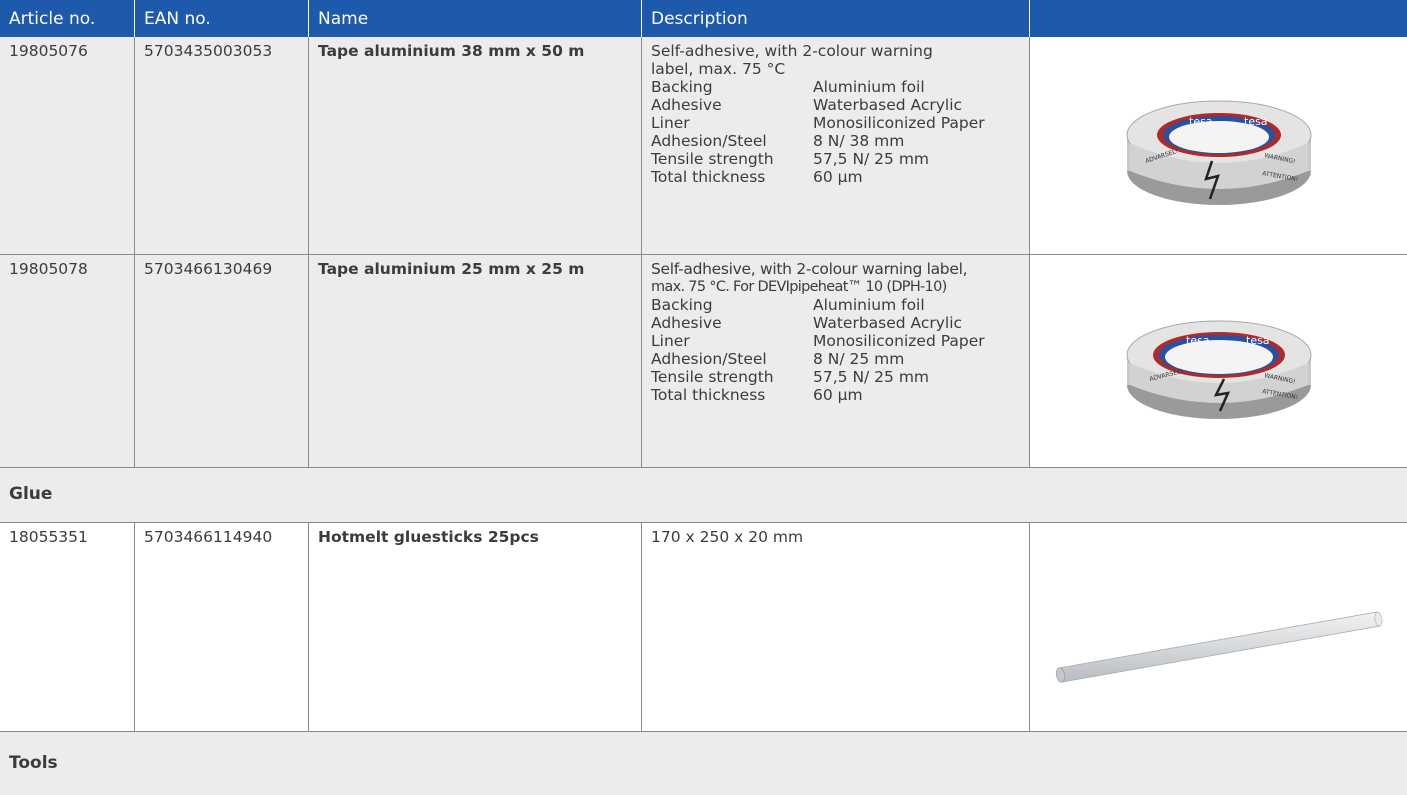 The image size is (1407, 795). Describe the element at coordinates (718, 69) in the screenshot. I see `description-line: label, max. 75 °C` at that location.